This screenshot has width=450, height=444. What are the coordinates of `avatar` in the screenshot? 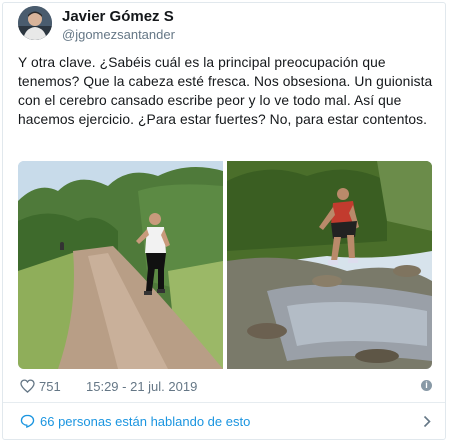 It's located at (35, 23).